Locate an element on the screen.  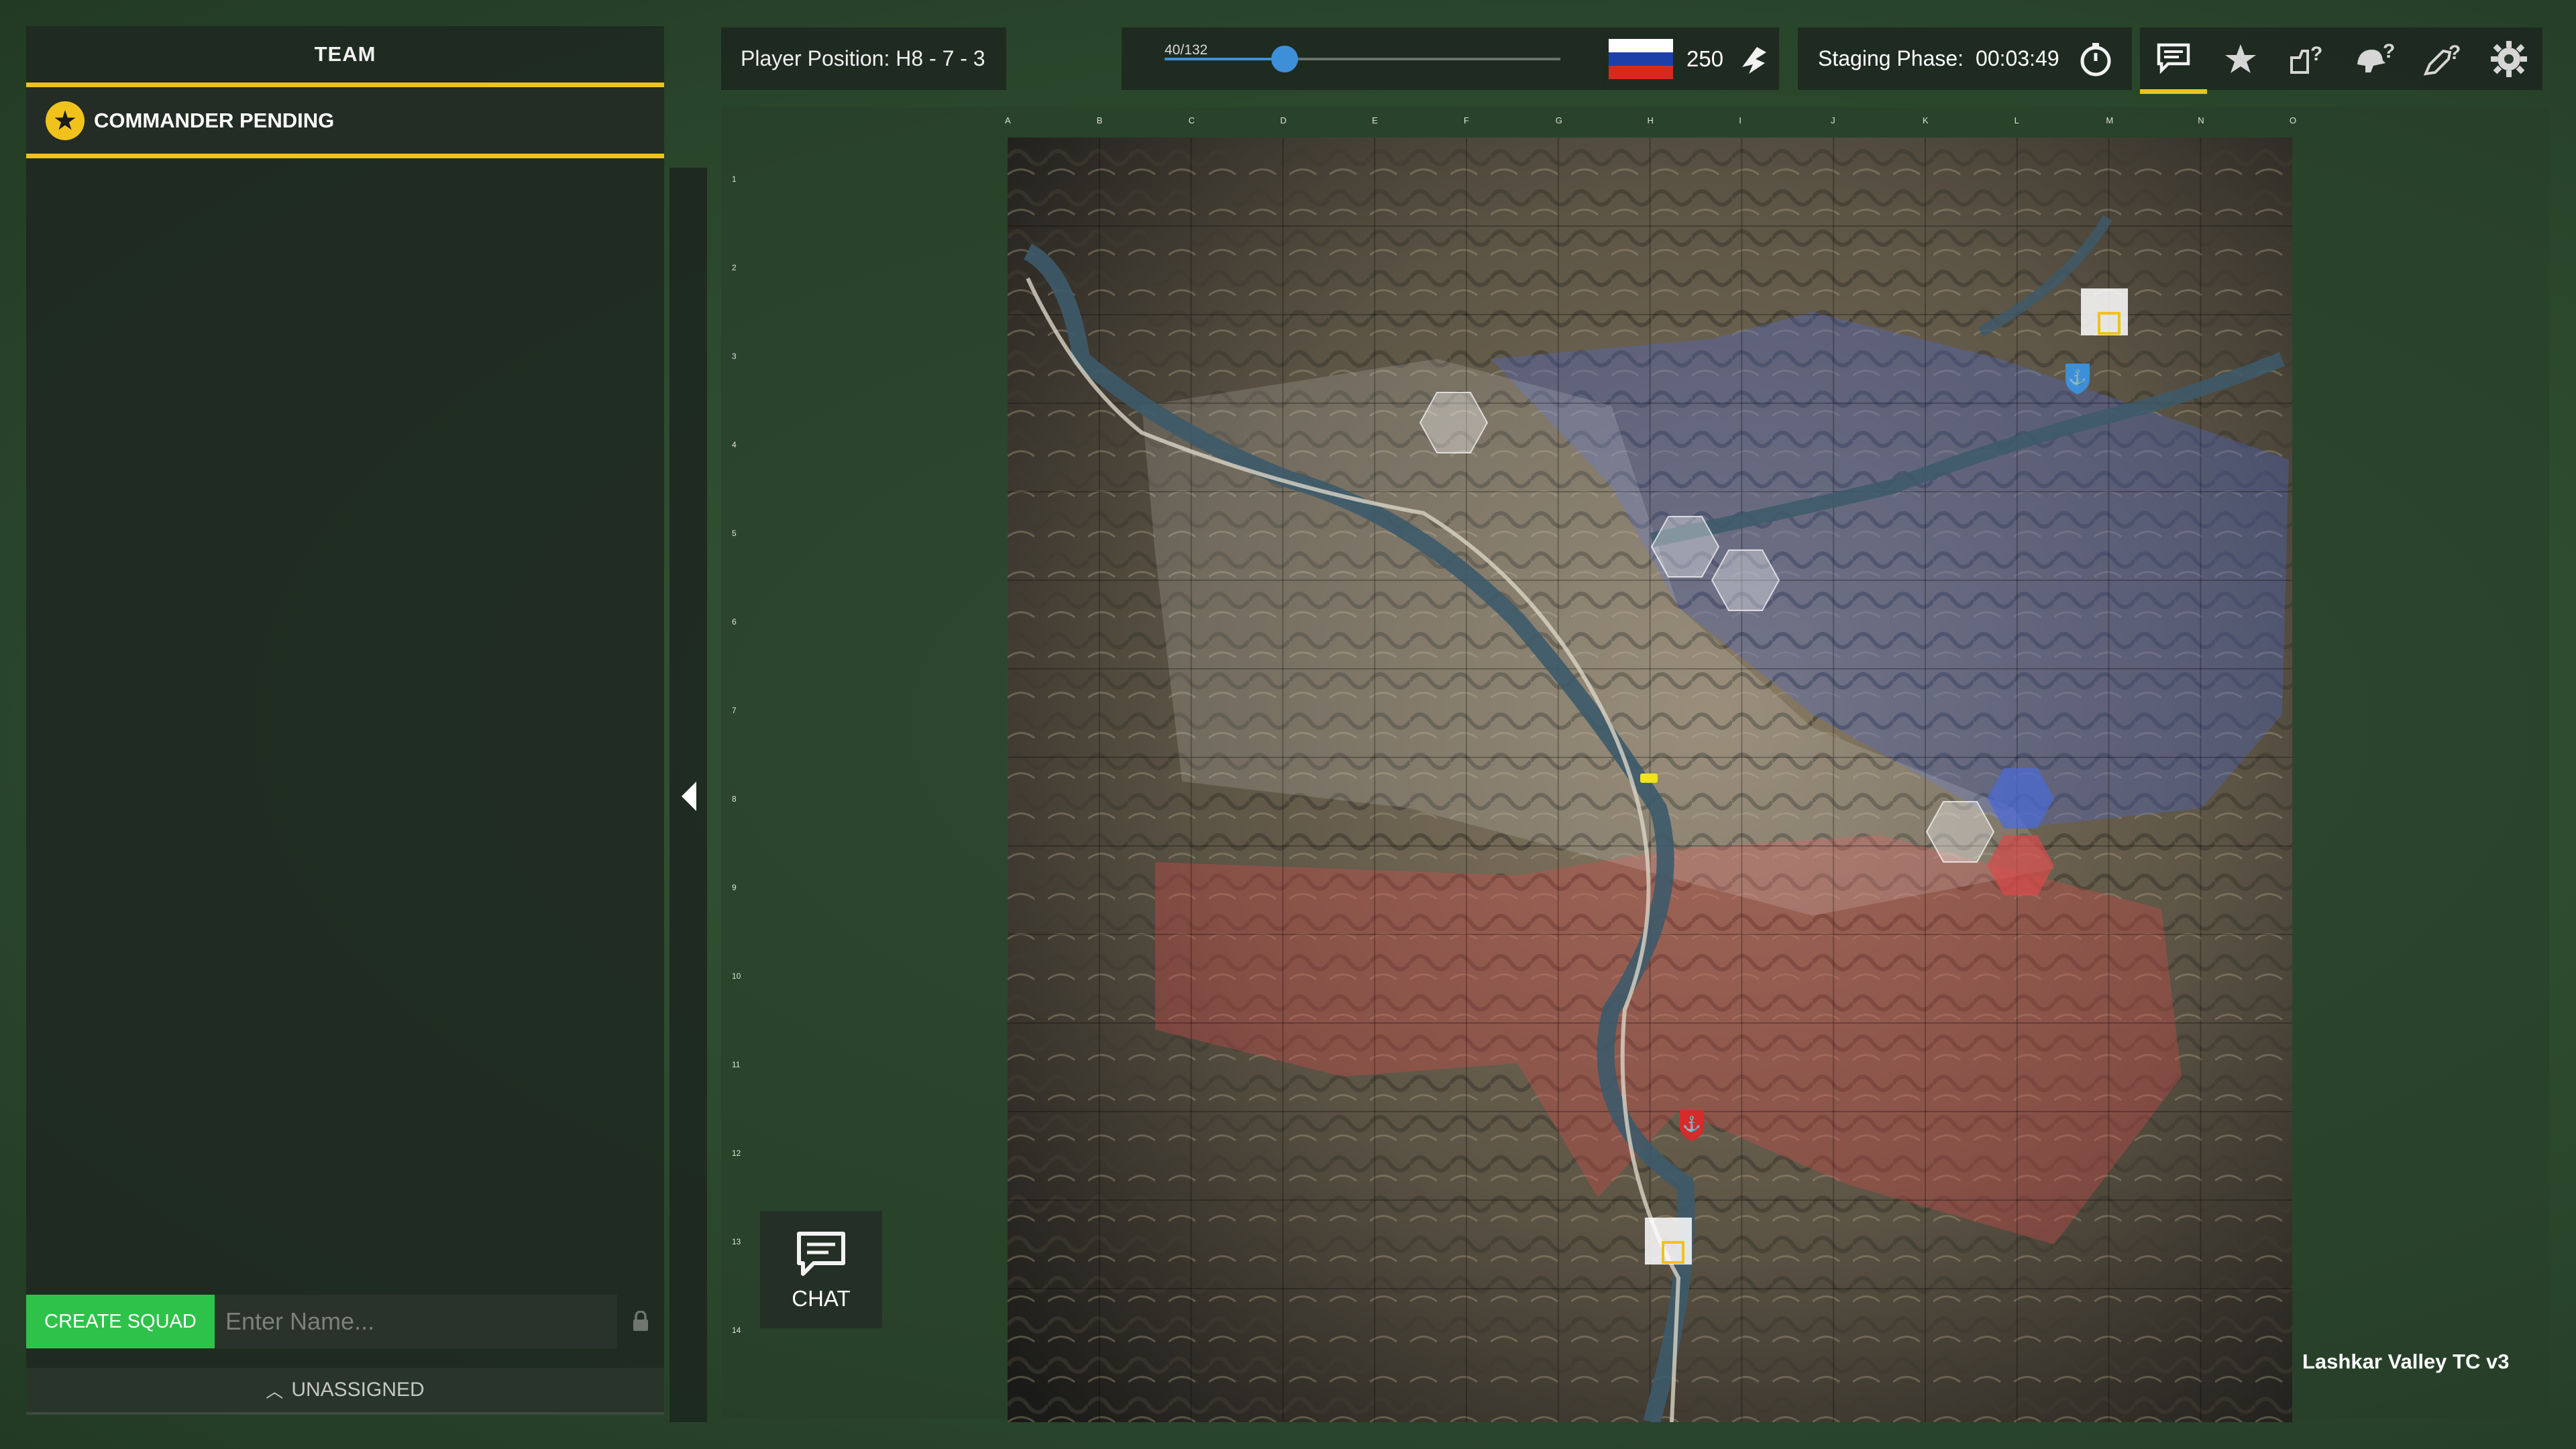
star-icon: ★ is located at coordinates (65, 120).